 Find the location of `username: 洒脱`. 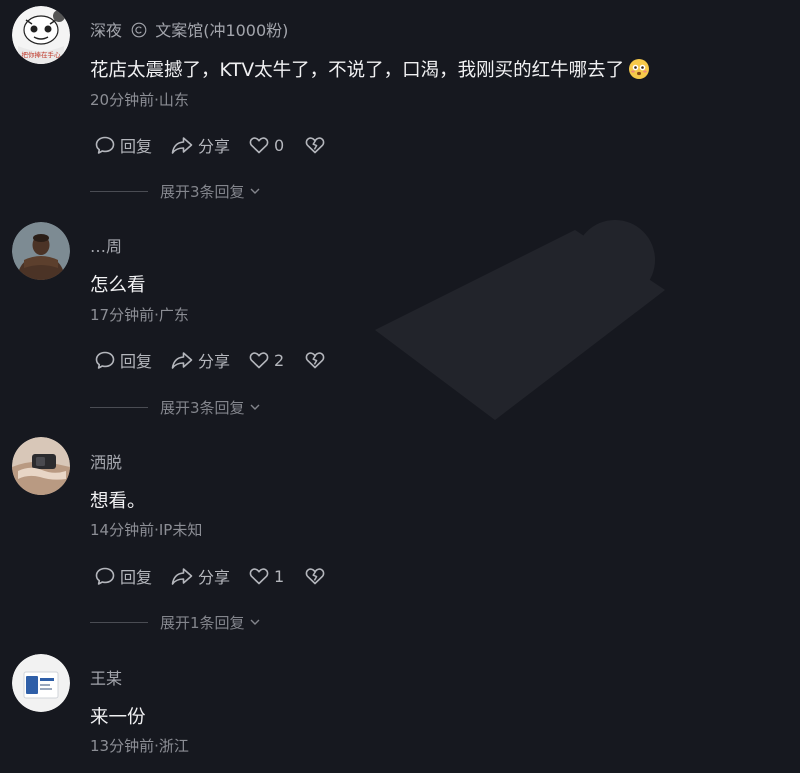

username: 洒脱 is located at coordinates (106, 461).